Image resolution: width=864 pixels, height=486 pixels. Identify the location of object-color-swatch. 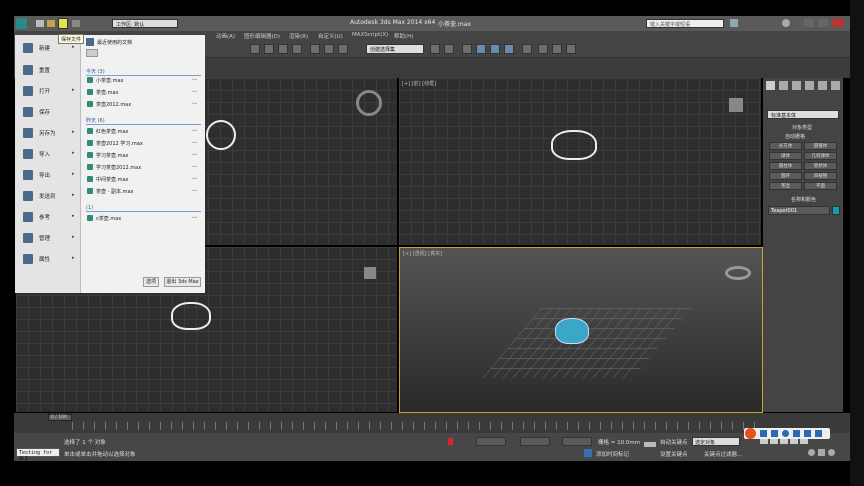
(836, 210).